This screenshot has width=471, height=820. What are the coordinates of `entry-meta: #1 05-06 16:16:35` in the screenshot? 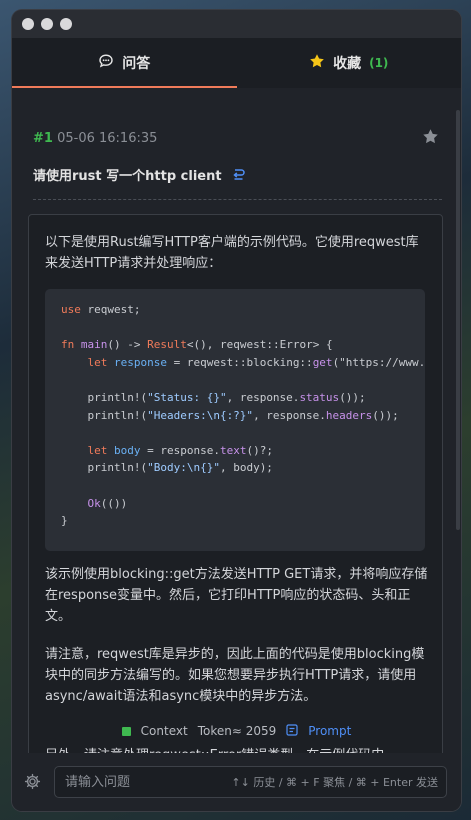 It's located at (95, 138).